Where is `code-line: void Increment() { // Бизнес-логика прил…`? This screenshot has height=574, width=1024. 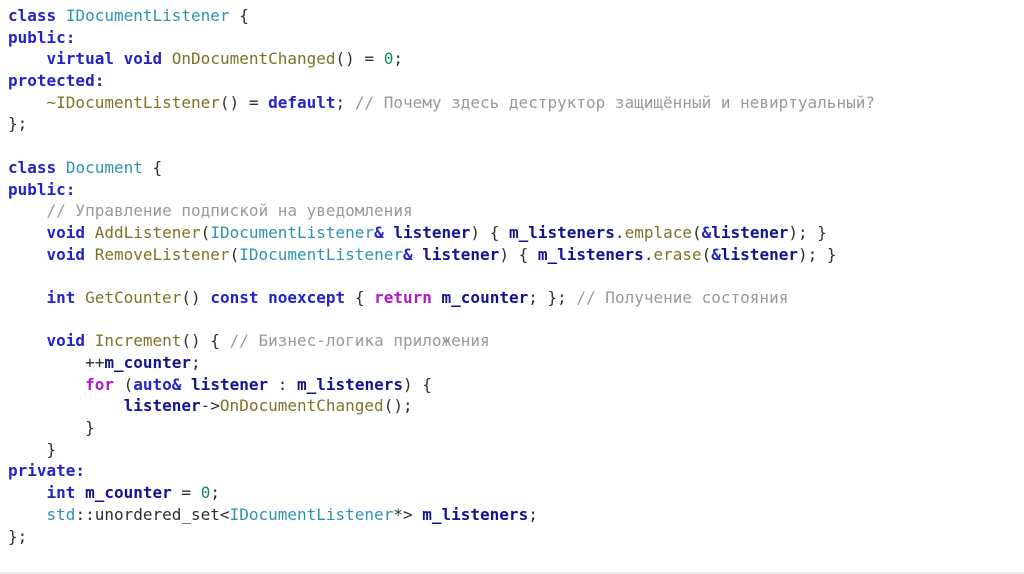
code-line: void Increment() { // Бизнес-логика прил… is located at coordinates (441, 341).